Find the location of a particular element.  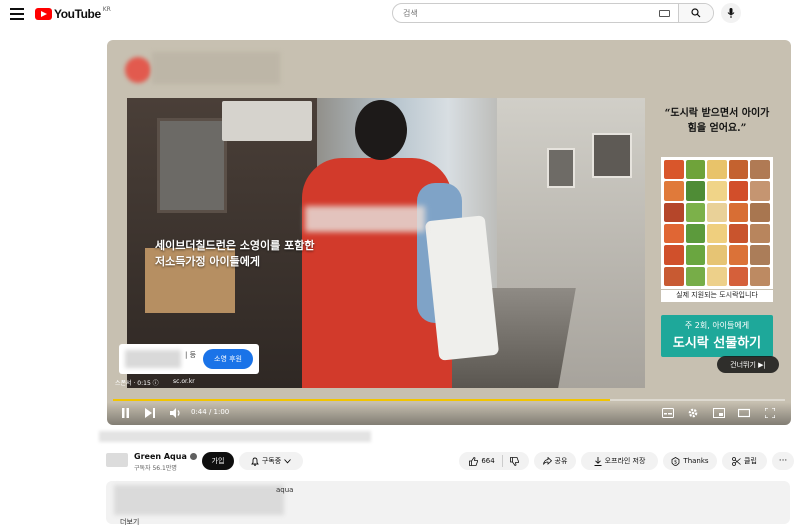

blurred-description is located at coordinates (199, 500).